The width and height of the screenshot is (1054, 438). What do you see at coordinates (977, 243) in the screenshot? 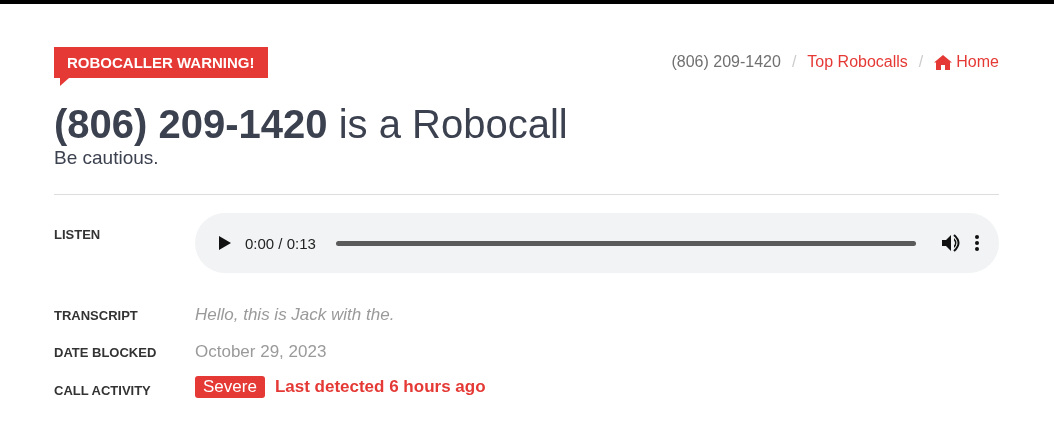
I see `more-options-icon` at bounding box center [977, 243].